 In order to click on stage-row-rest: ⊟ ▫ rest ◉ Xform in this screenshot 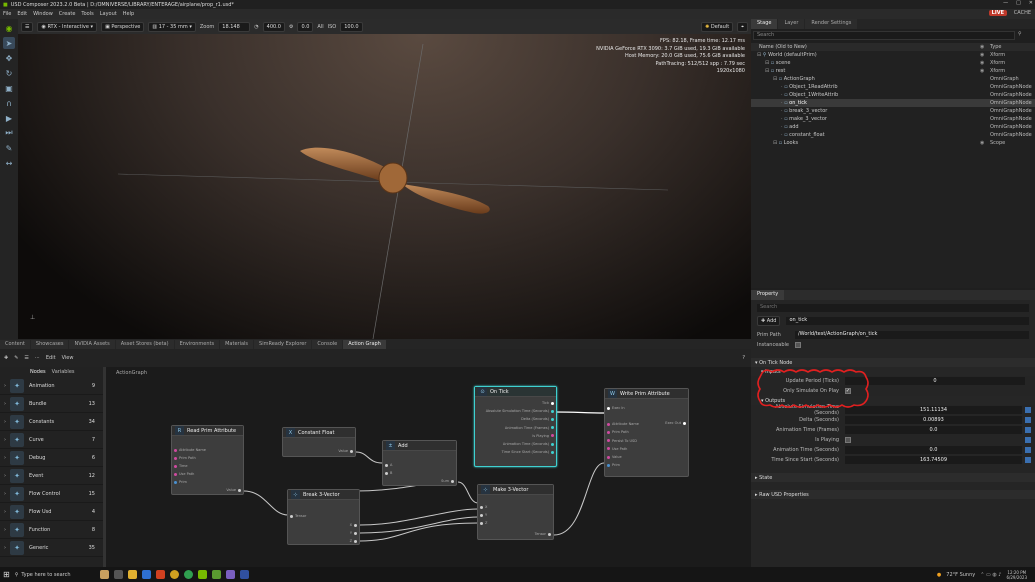, I will do `click(893, 71)`.